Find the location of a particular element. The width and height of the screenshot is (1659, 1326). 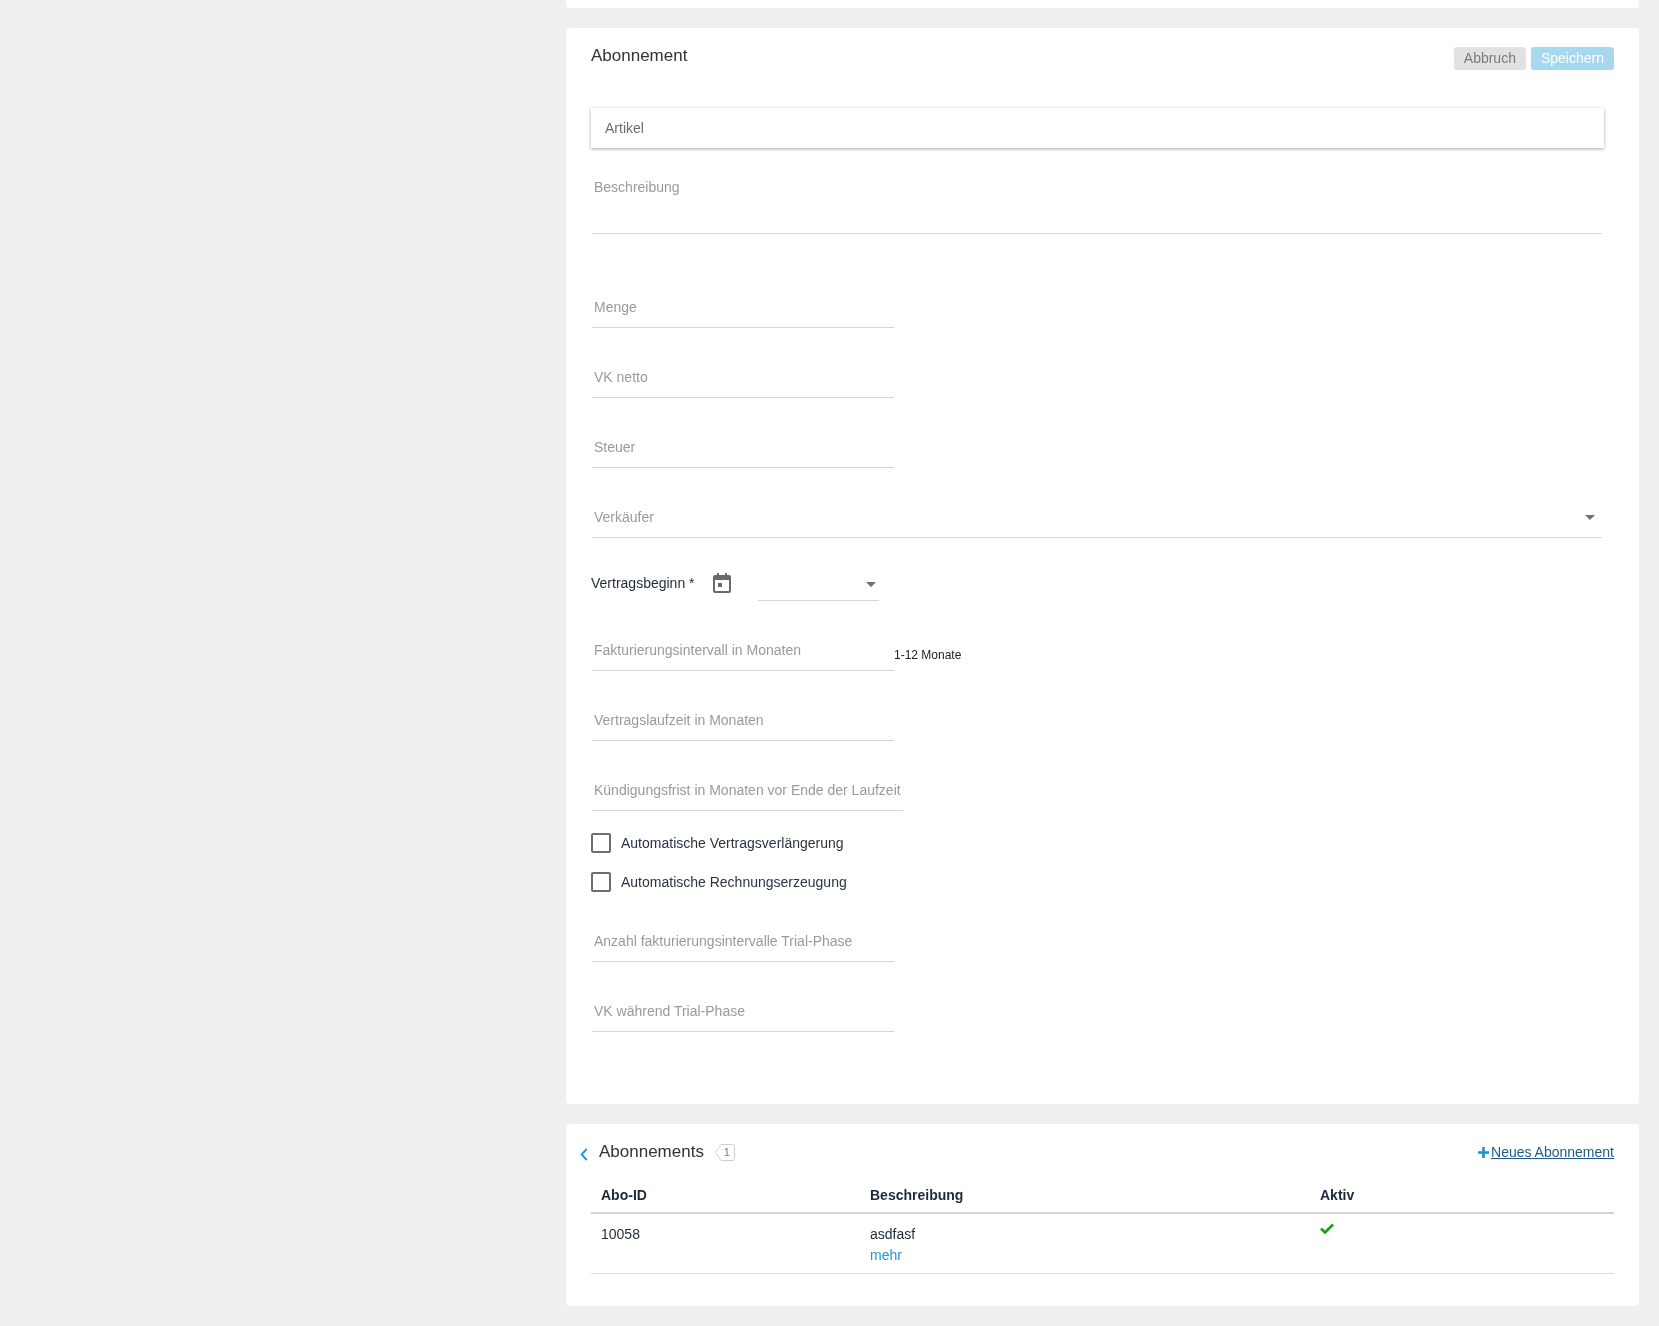

input-field: Menge is located at coordinates (743, 311).